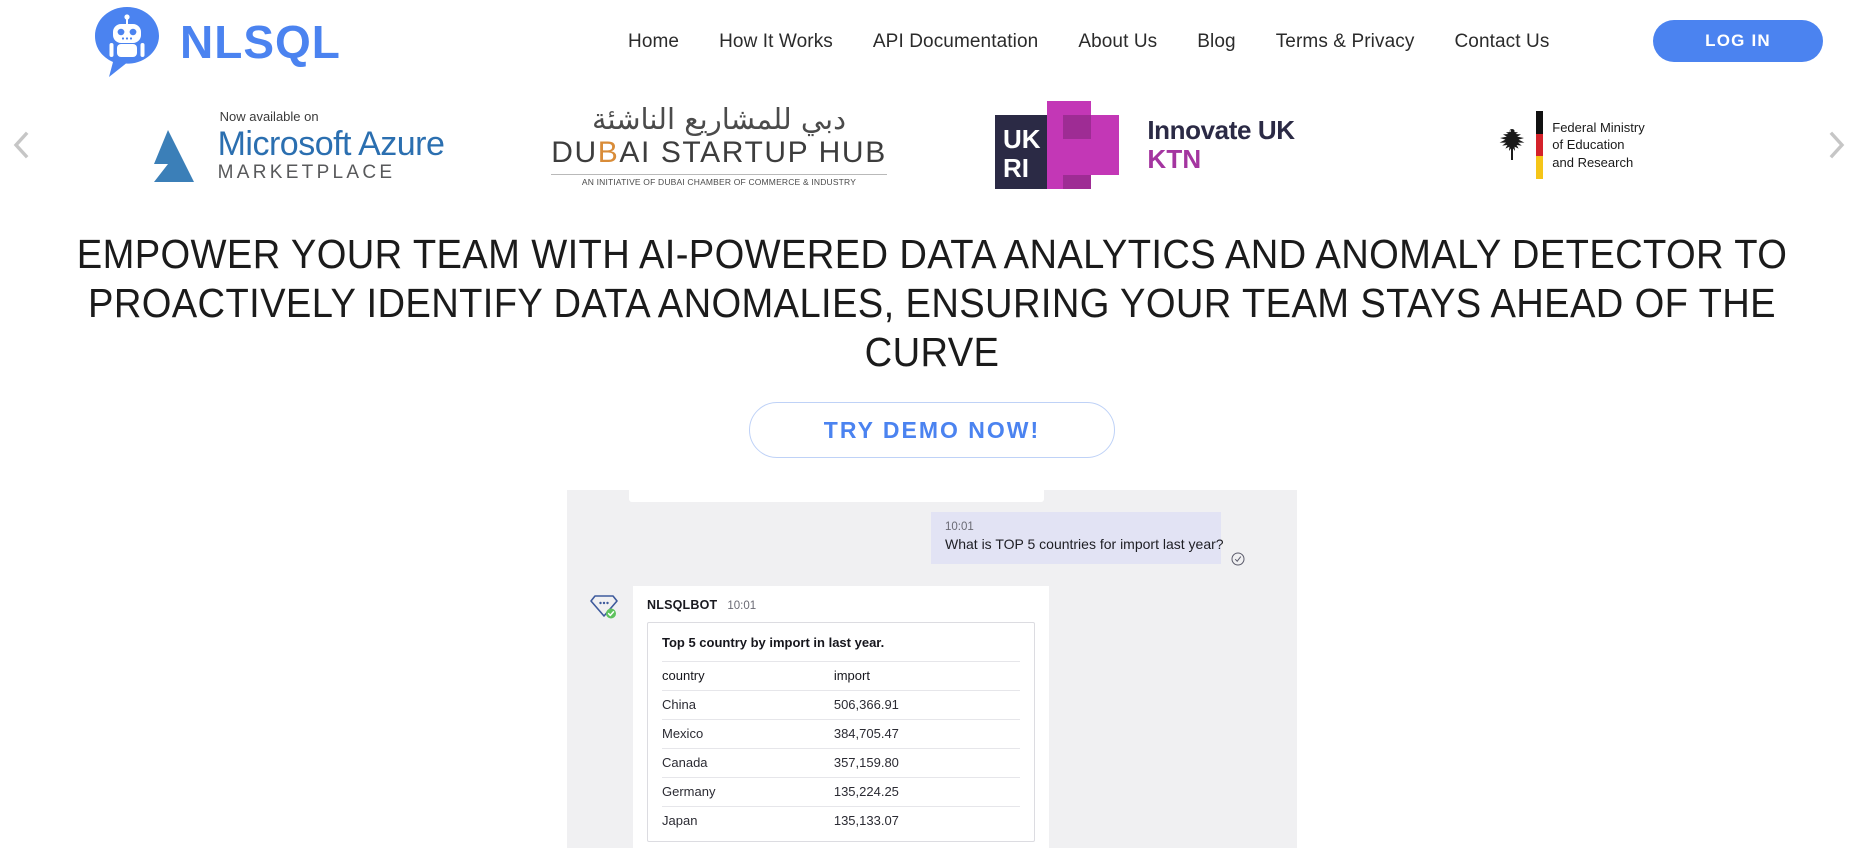 Image resolution: width=1864 pixels, height=848 pixels. What do you see at coordinates (1837, 145) in the screenshot?
I see `chevron-right-icon` at bounding box center [1837, 145].